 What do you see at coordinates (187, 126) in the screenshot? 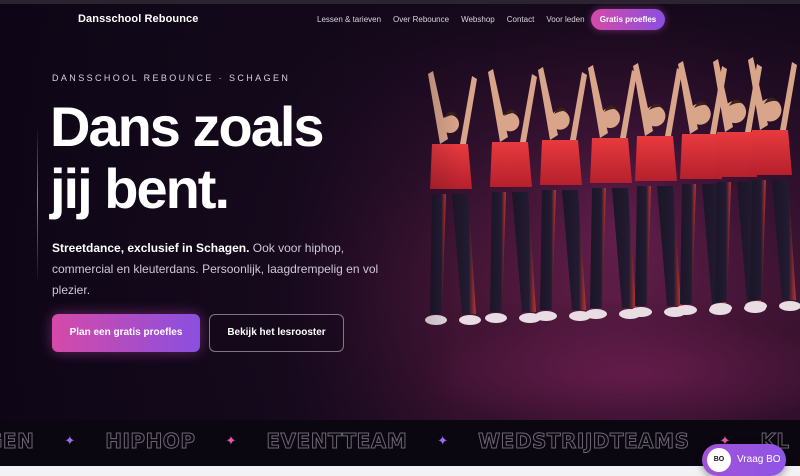
I see `headline-line-1: Dans zoals` at bounding box center [187, 126].